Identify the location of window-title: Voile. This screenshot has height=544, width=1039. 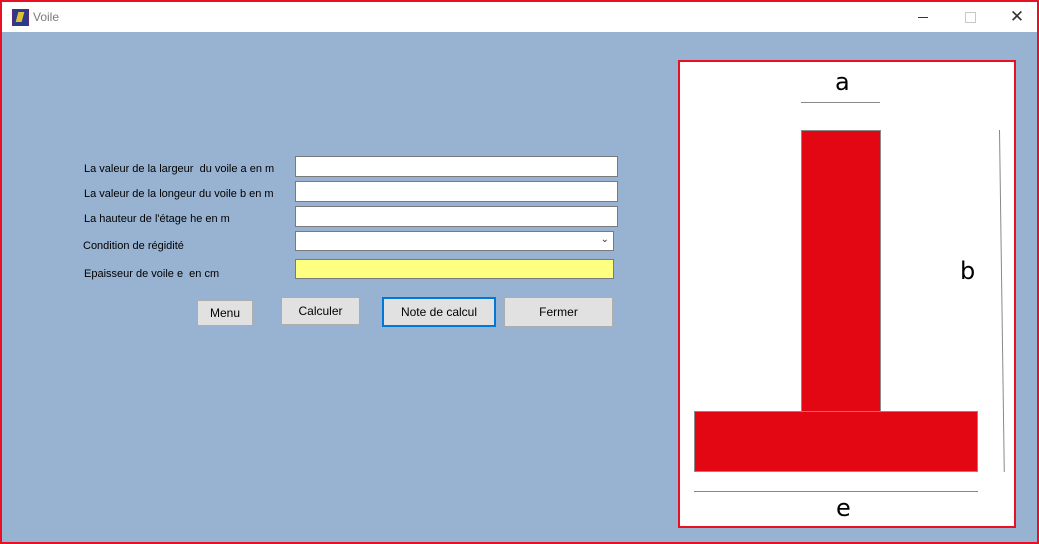
(46, 17).